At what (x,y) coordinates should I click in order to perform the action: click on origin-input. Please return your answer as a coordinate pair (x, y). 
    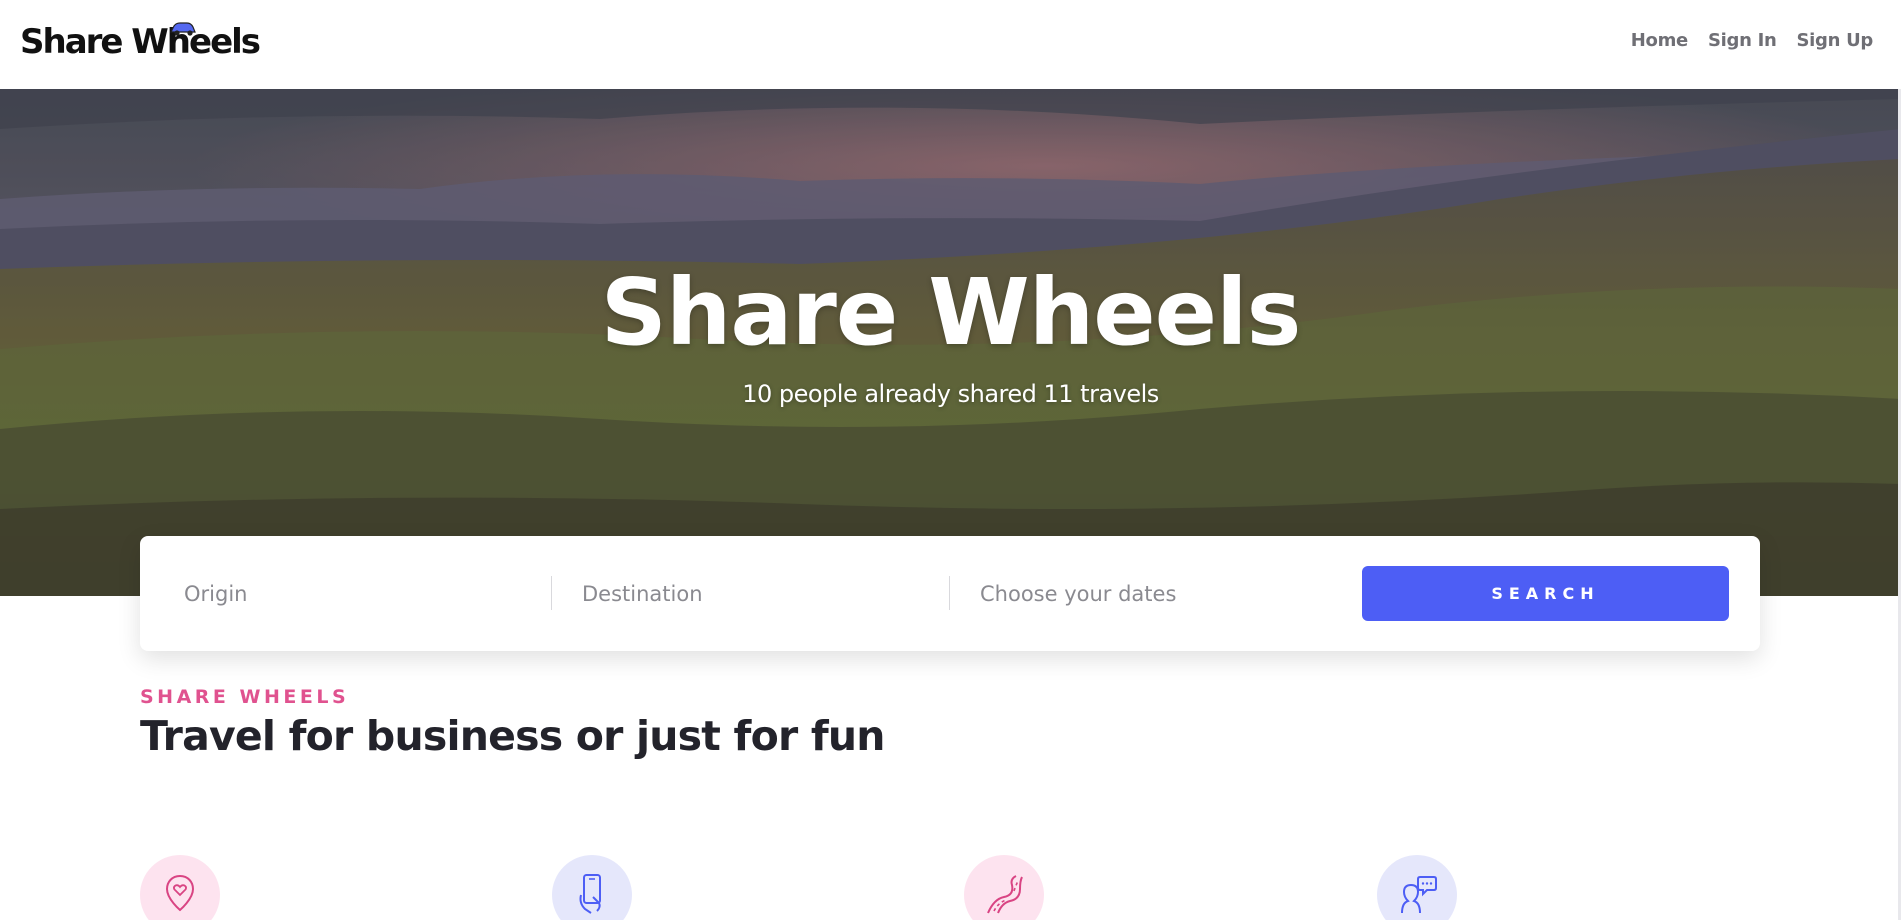
    Looking at the image, I should click on (359, 593).